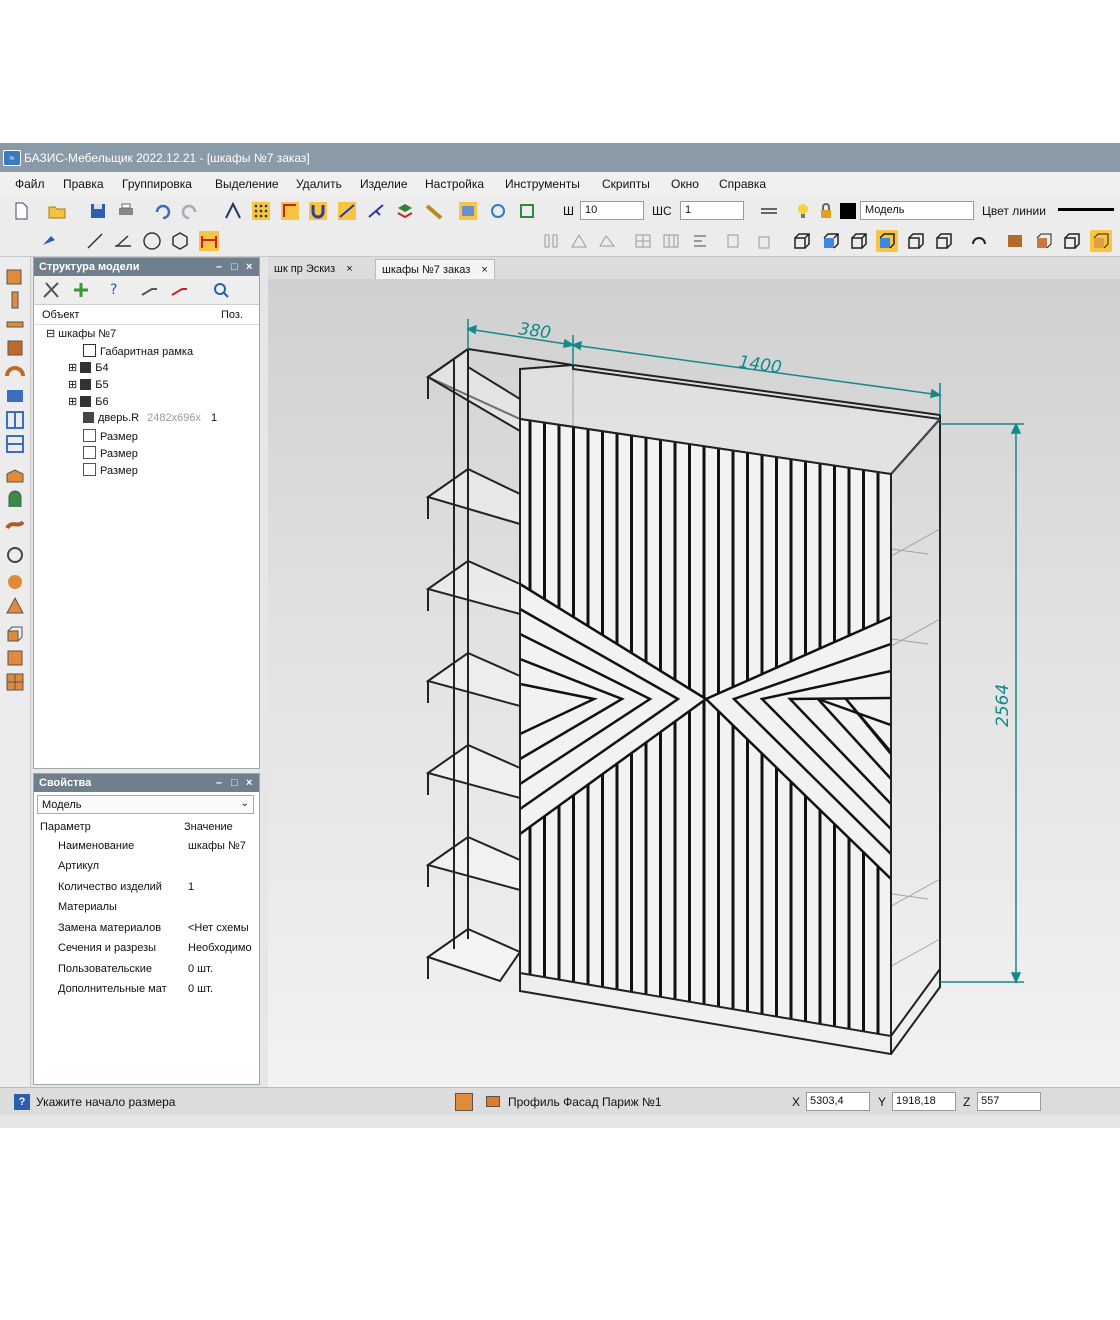 Image resolution: width=1120 pixels, height=1320 pixels. What do you see at coordinates (803, 211) in the screenshot?
I see `lightbulb-icon` at bounding box center [803, 211].